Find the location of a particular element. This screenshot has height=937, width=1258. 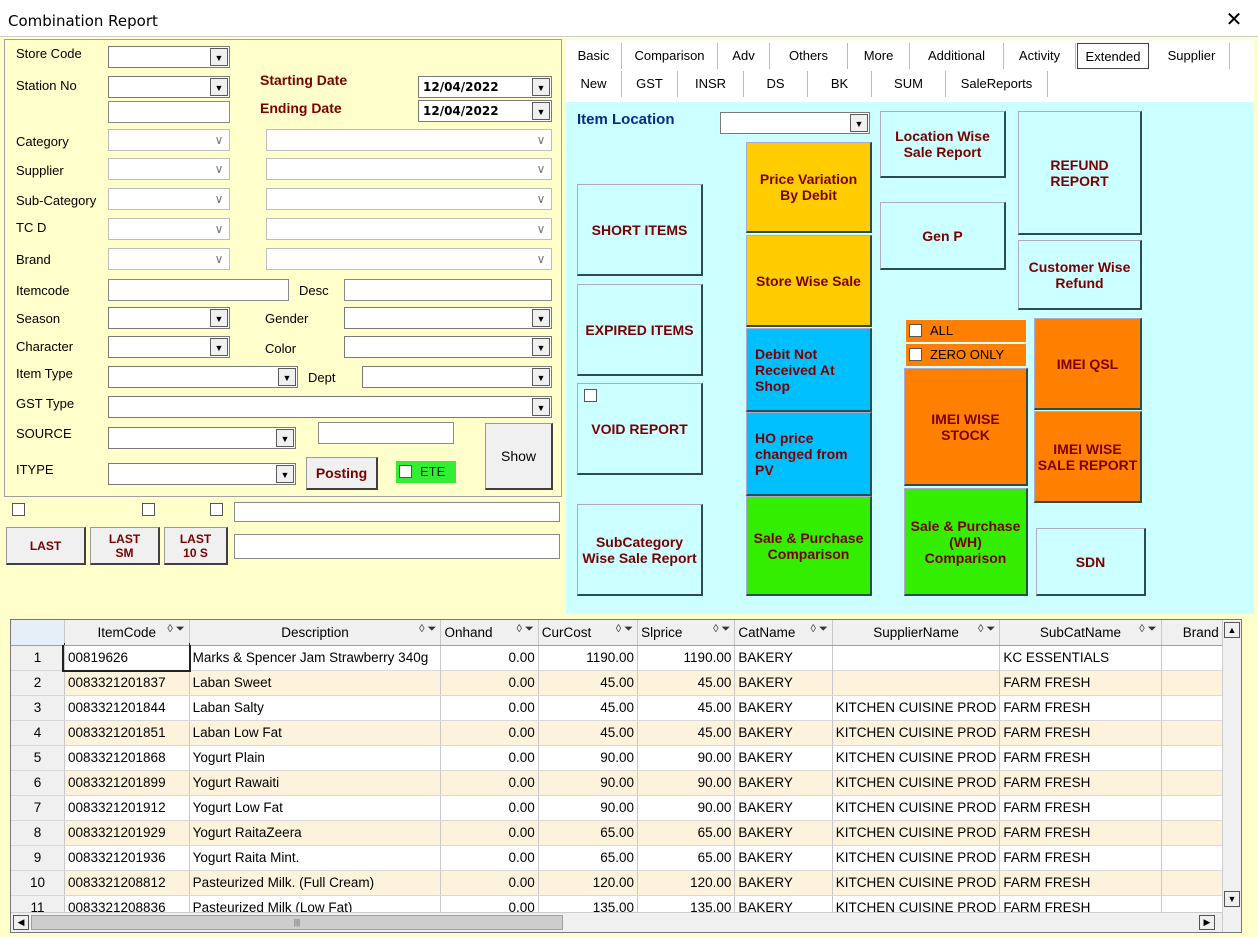

table-cell is located at coordinates (916, 683).